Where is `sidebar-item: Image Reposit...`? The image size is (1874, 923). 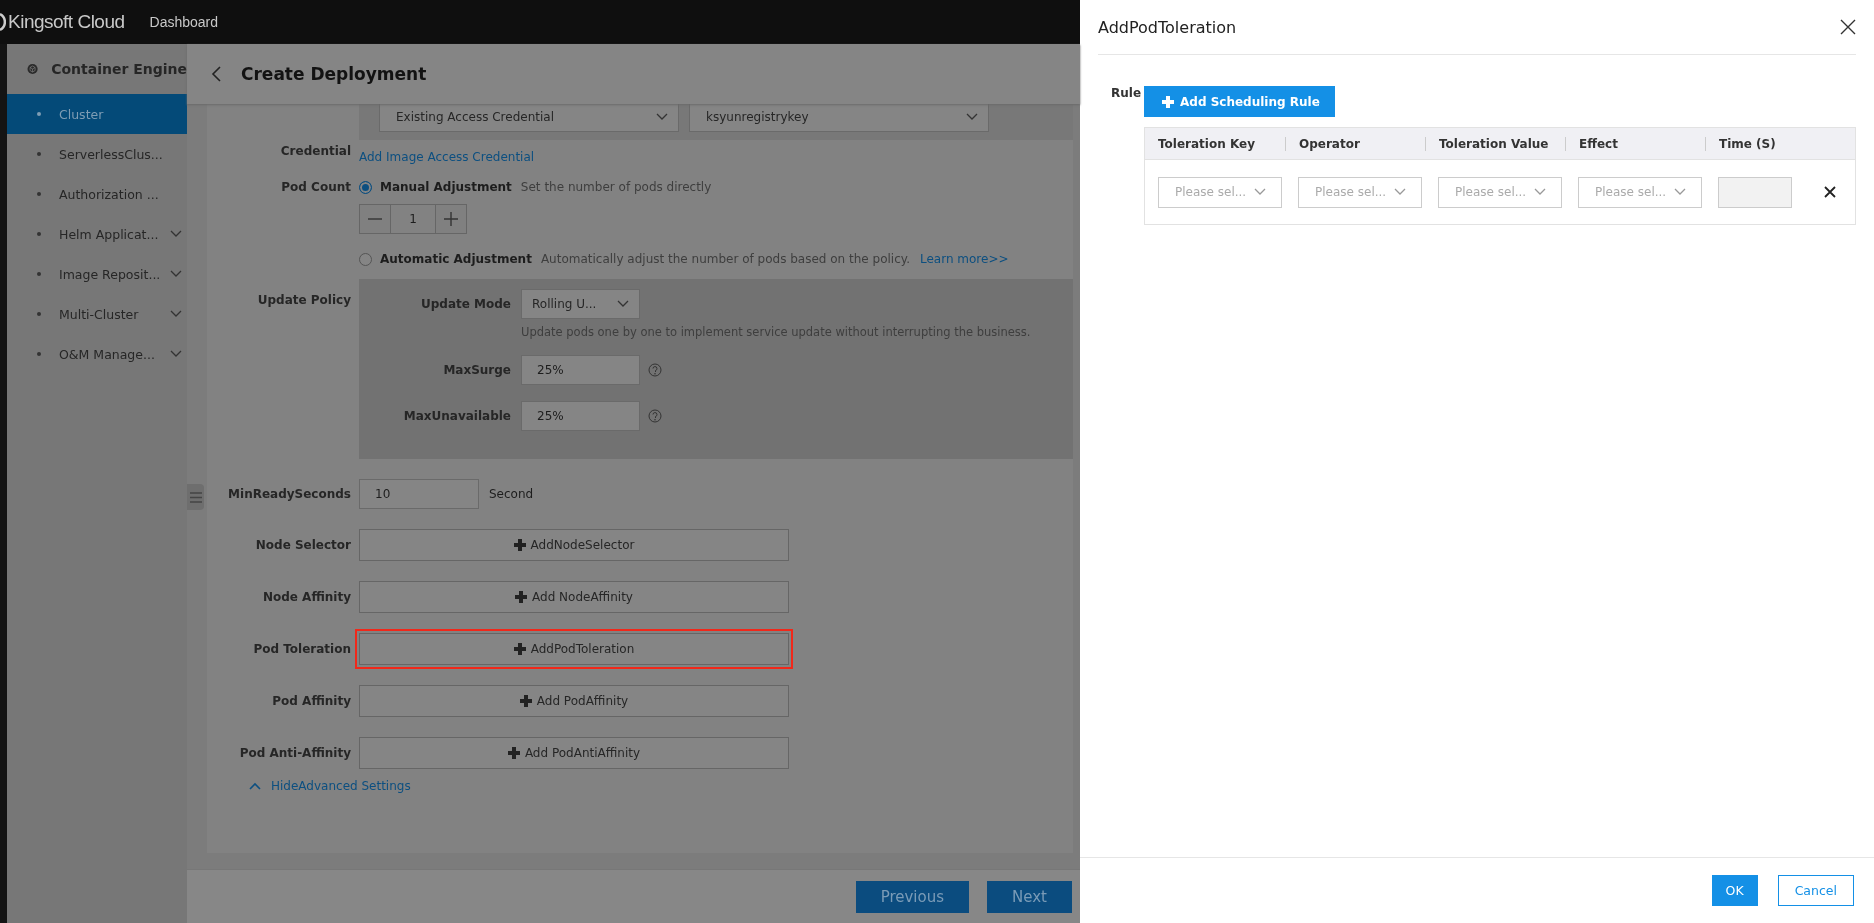 sidebar-item: Image Reposit... is located at coordinates (97, 274).